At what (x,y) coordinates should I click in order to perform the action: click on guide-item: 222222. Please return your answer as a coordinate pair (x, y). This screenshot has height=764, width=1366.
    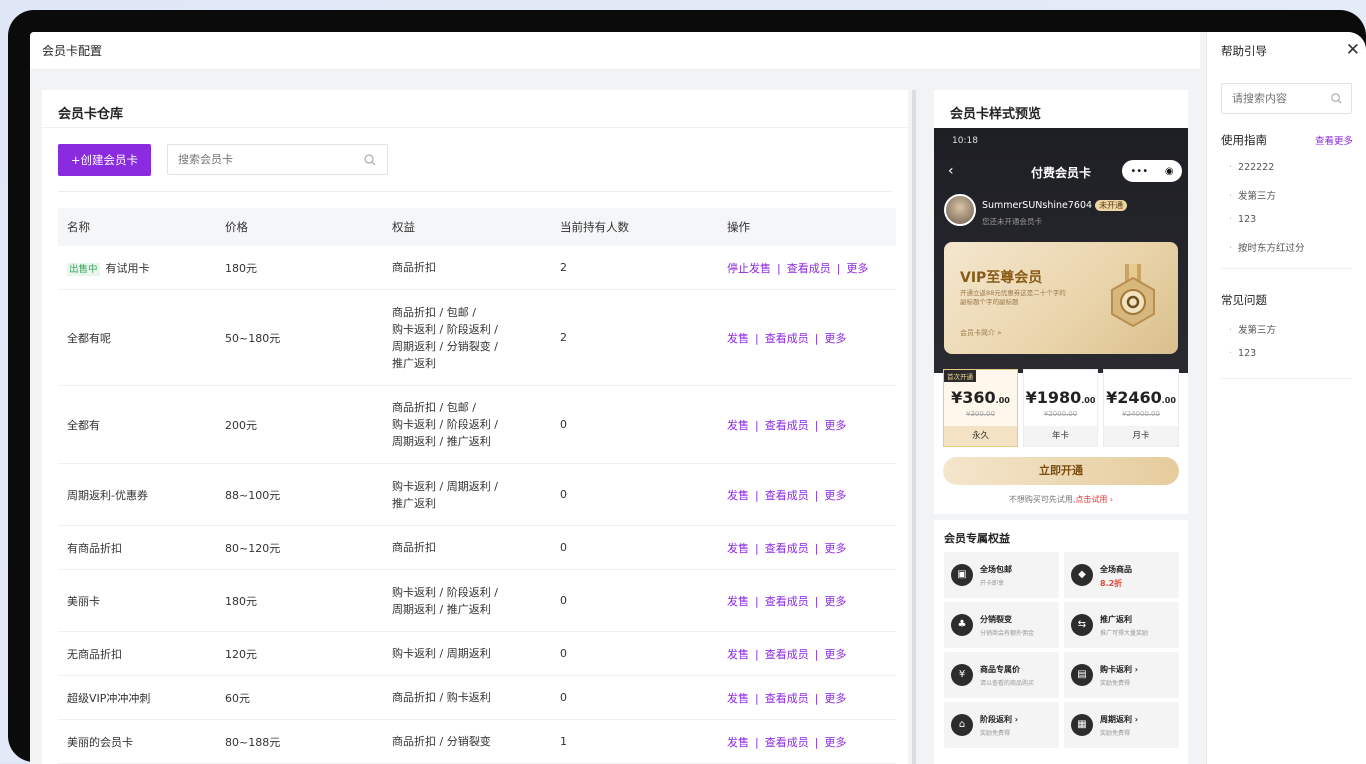
    Looking at the image, I should click on (1251, 167).